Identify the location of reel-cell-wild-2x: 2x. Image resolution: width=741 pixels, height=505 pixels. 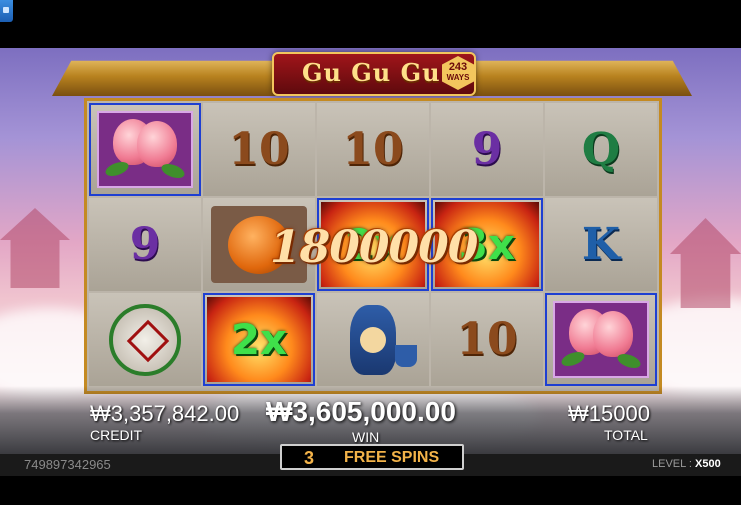
(259, 339).